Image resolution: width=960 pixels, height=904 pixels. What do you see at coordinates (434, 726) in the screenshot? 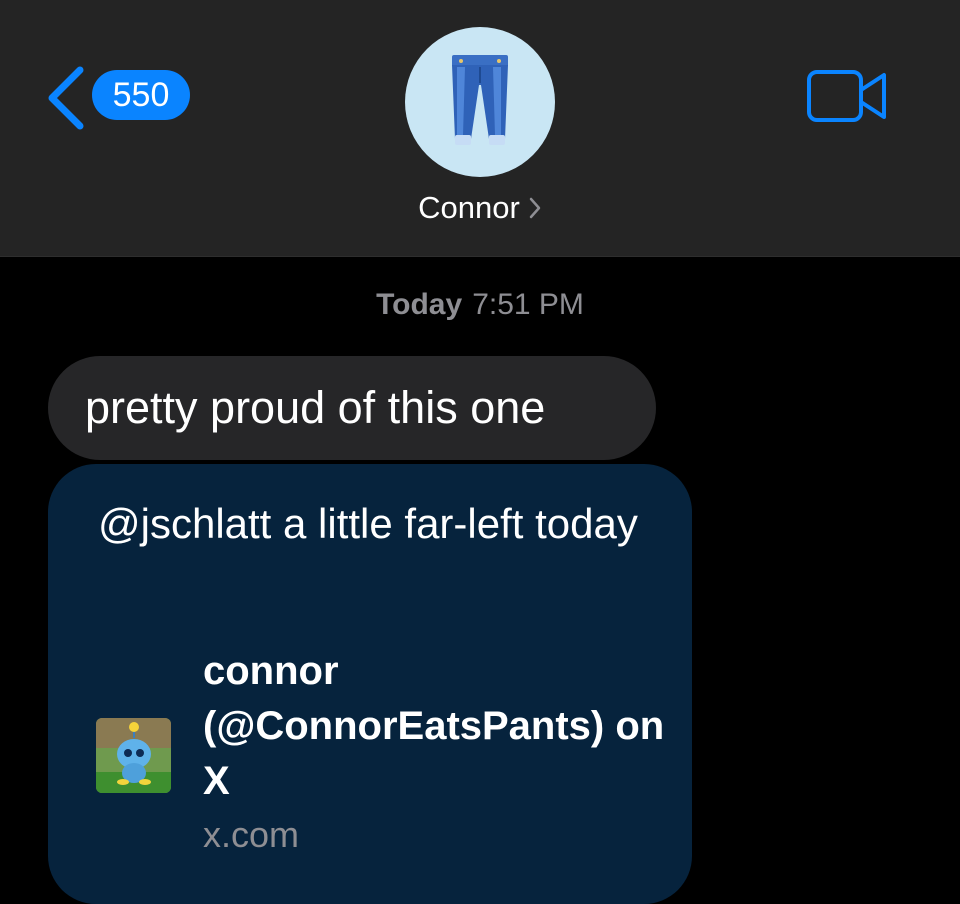
I see `link-preview-title: connor (@ConnorEatsPants) on X` at bounding box center [434, 726].